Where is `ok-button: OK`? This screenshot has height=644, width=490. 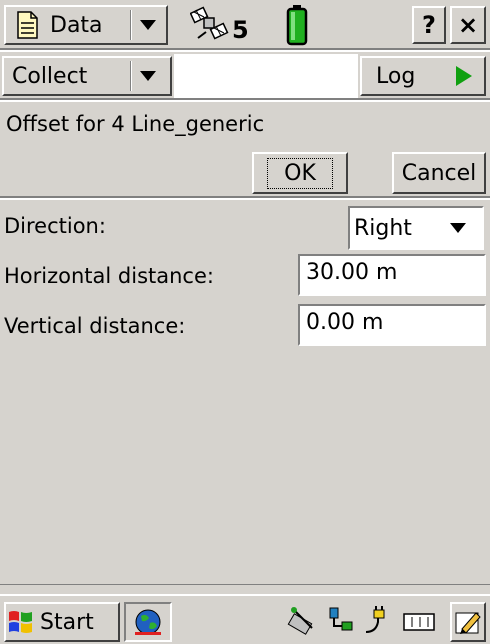
ok-button: OK is located at coordinates (300, 173).